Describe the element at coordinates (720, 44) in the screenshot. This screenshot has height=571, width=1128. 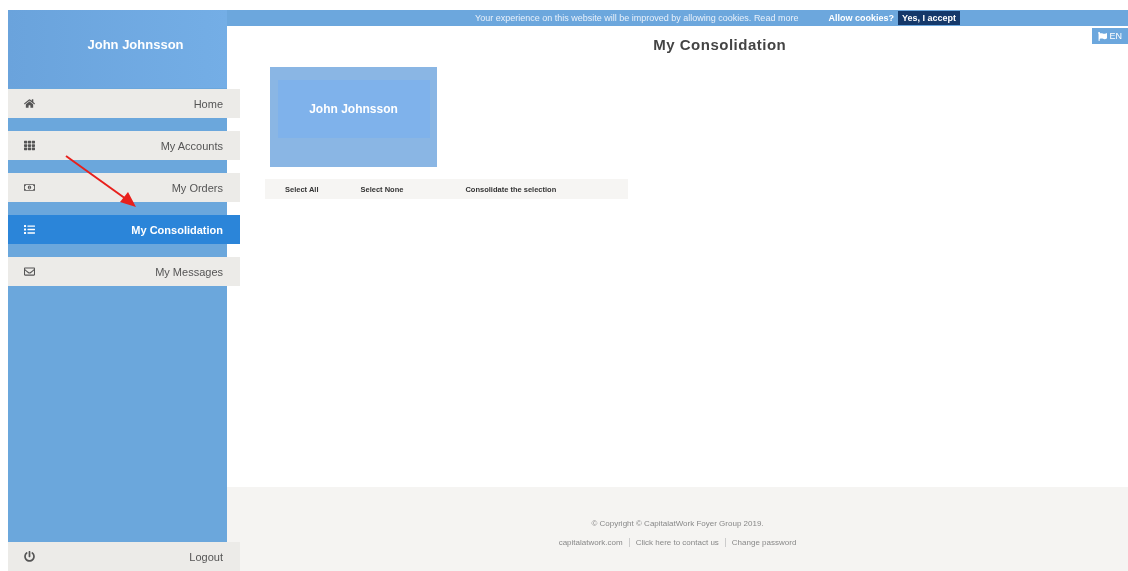
I see `page-title: My Consolidation` at that location.